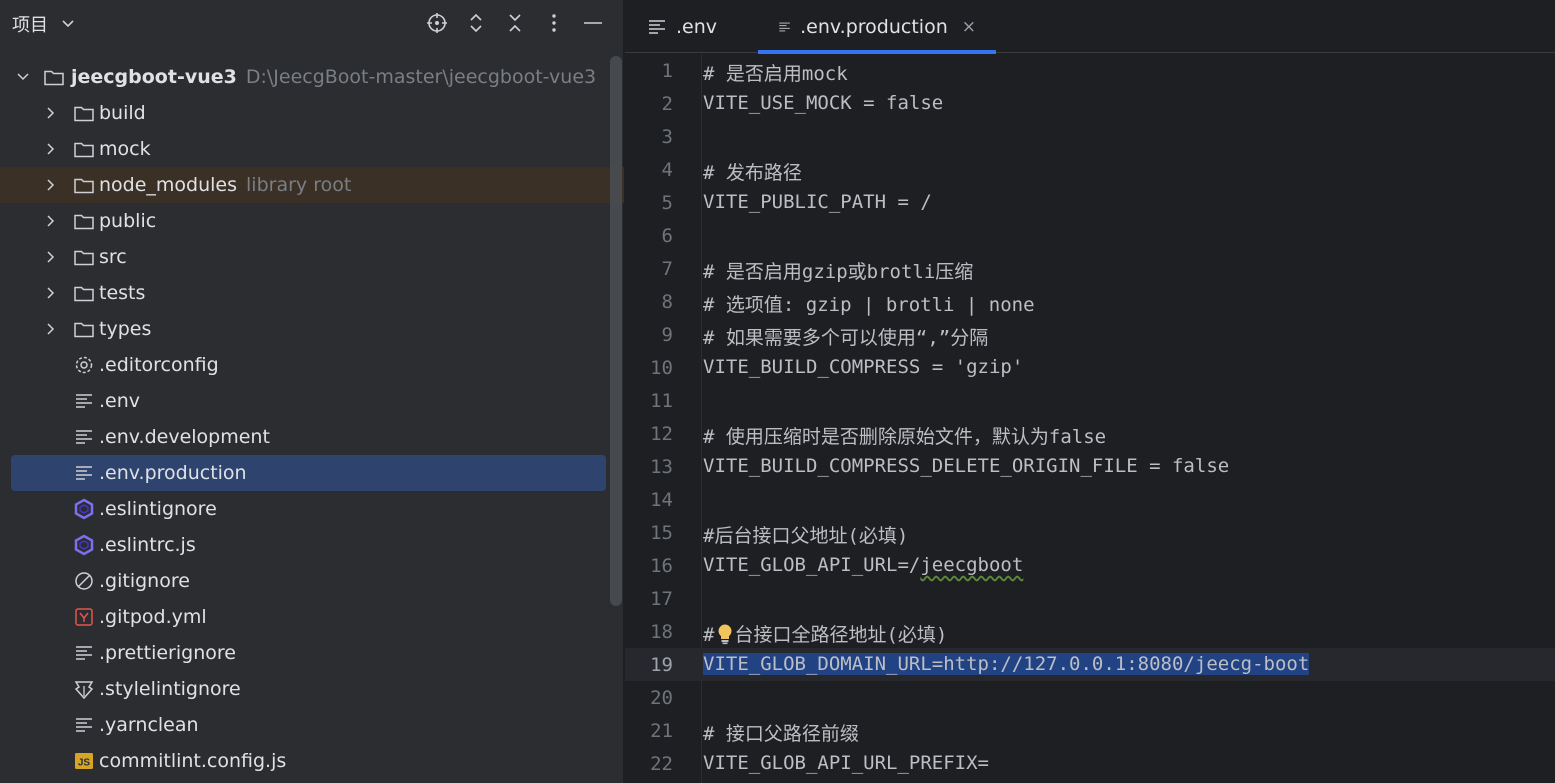 The height and width of the screenshot is (783, 1555). Describe the element at coordinates (697, 26) in the screenshot. I see `tab-label: .env` at that location.